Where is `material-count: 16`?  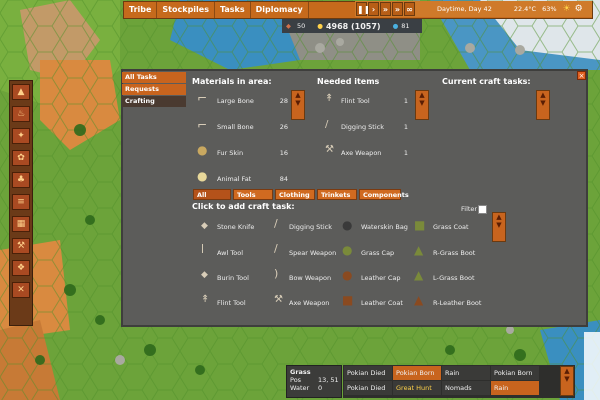 material-count: 16 is located at coordinates (283, 153).